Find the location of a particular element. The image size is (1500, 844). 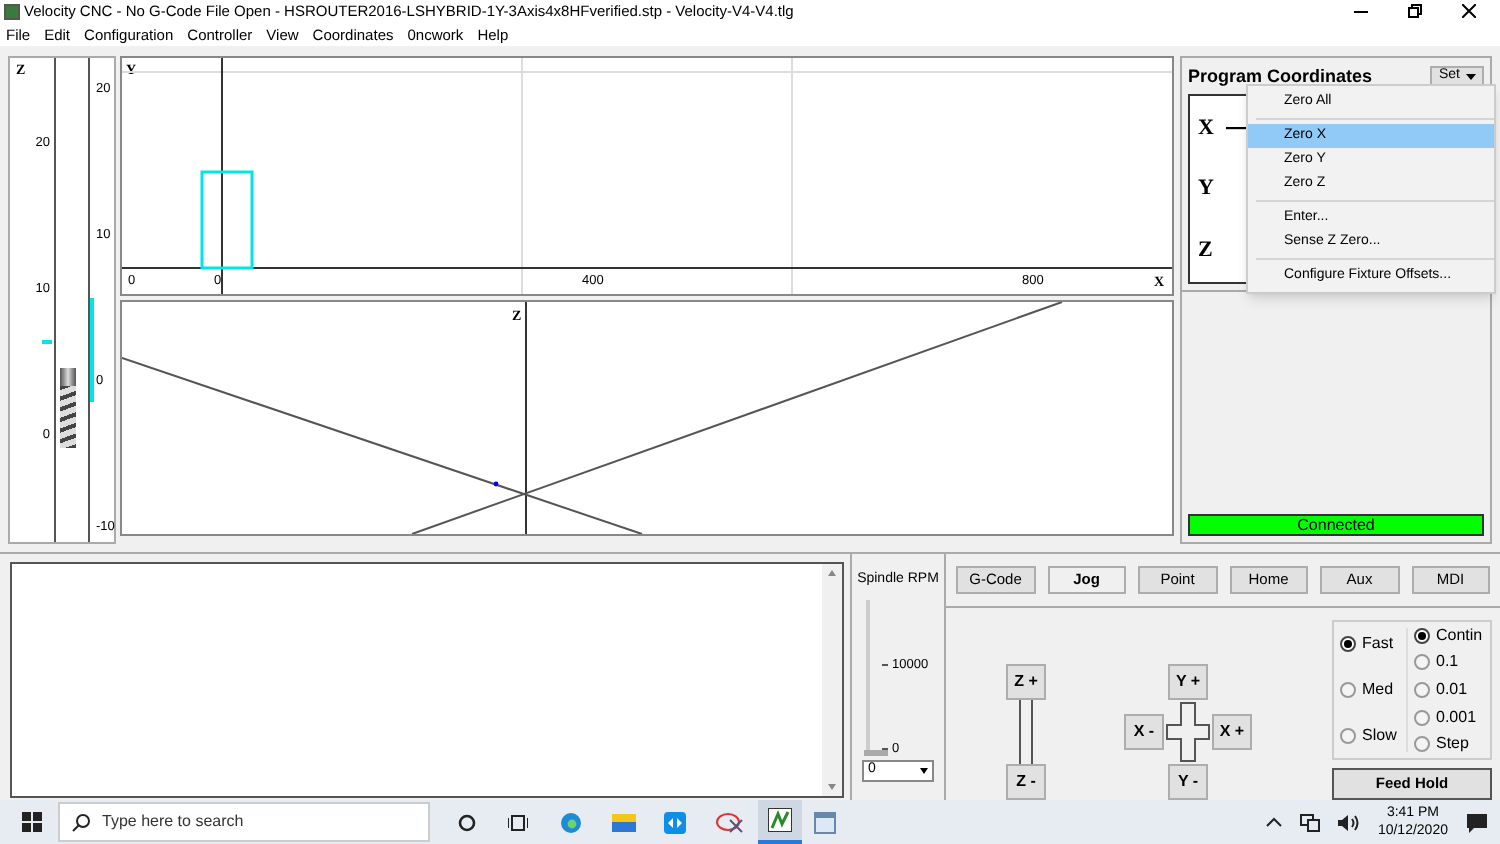

end-mill-icon is located at coordinates (68, 407).